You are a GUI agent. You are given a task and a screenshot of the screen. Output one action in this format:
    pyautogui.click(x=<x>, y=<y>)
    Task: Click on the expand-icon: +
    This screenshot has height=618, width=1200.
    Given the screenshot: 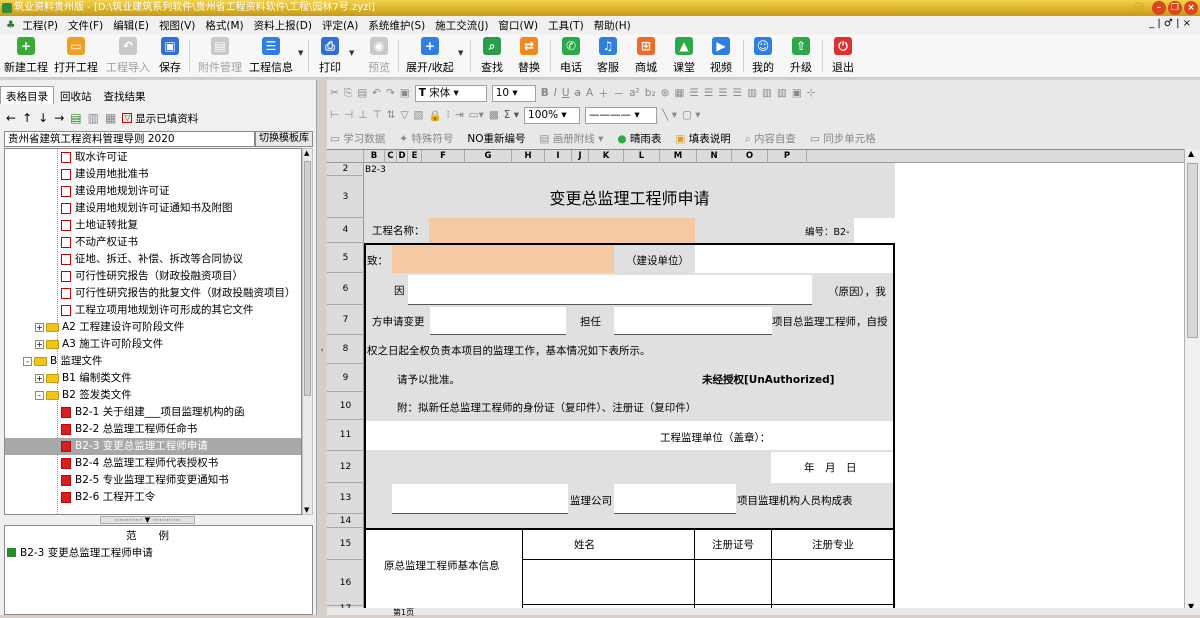 What is the action you would take?
    pyautogui.click(x=39, y=344)
    